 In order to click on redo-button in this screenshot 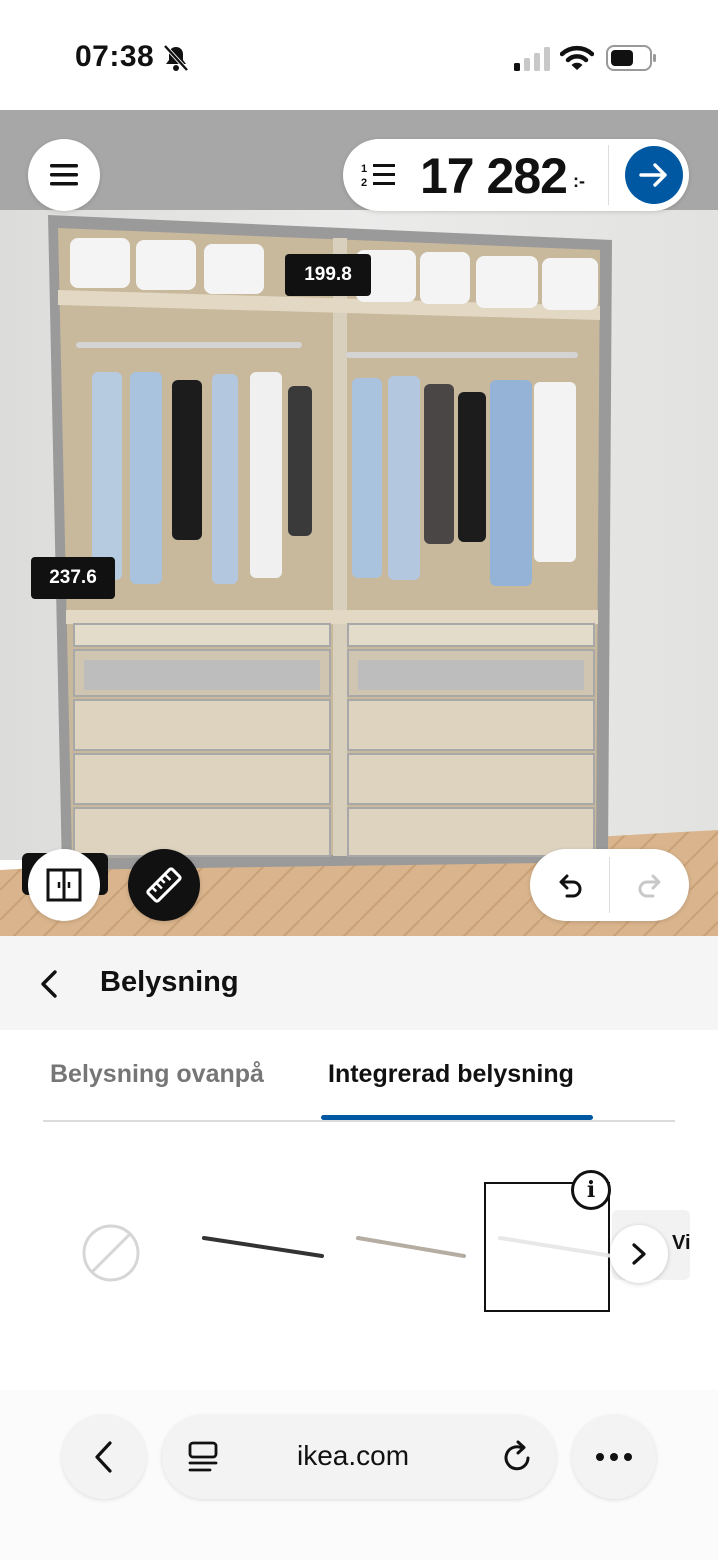, I will do `click(649, 885)`.